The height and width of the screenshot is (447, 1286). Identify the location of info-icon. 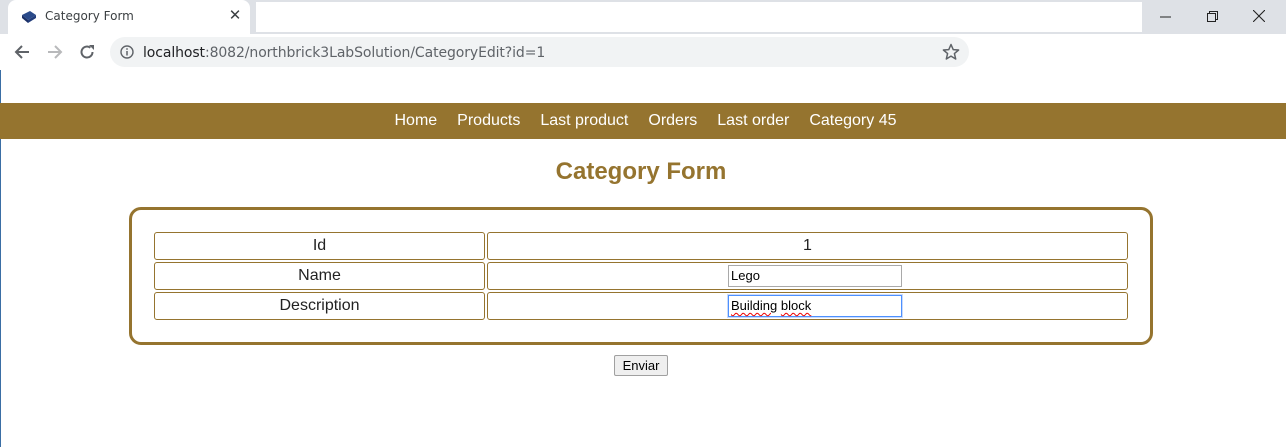
(127, 52).